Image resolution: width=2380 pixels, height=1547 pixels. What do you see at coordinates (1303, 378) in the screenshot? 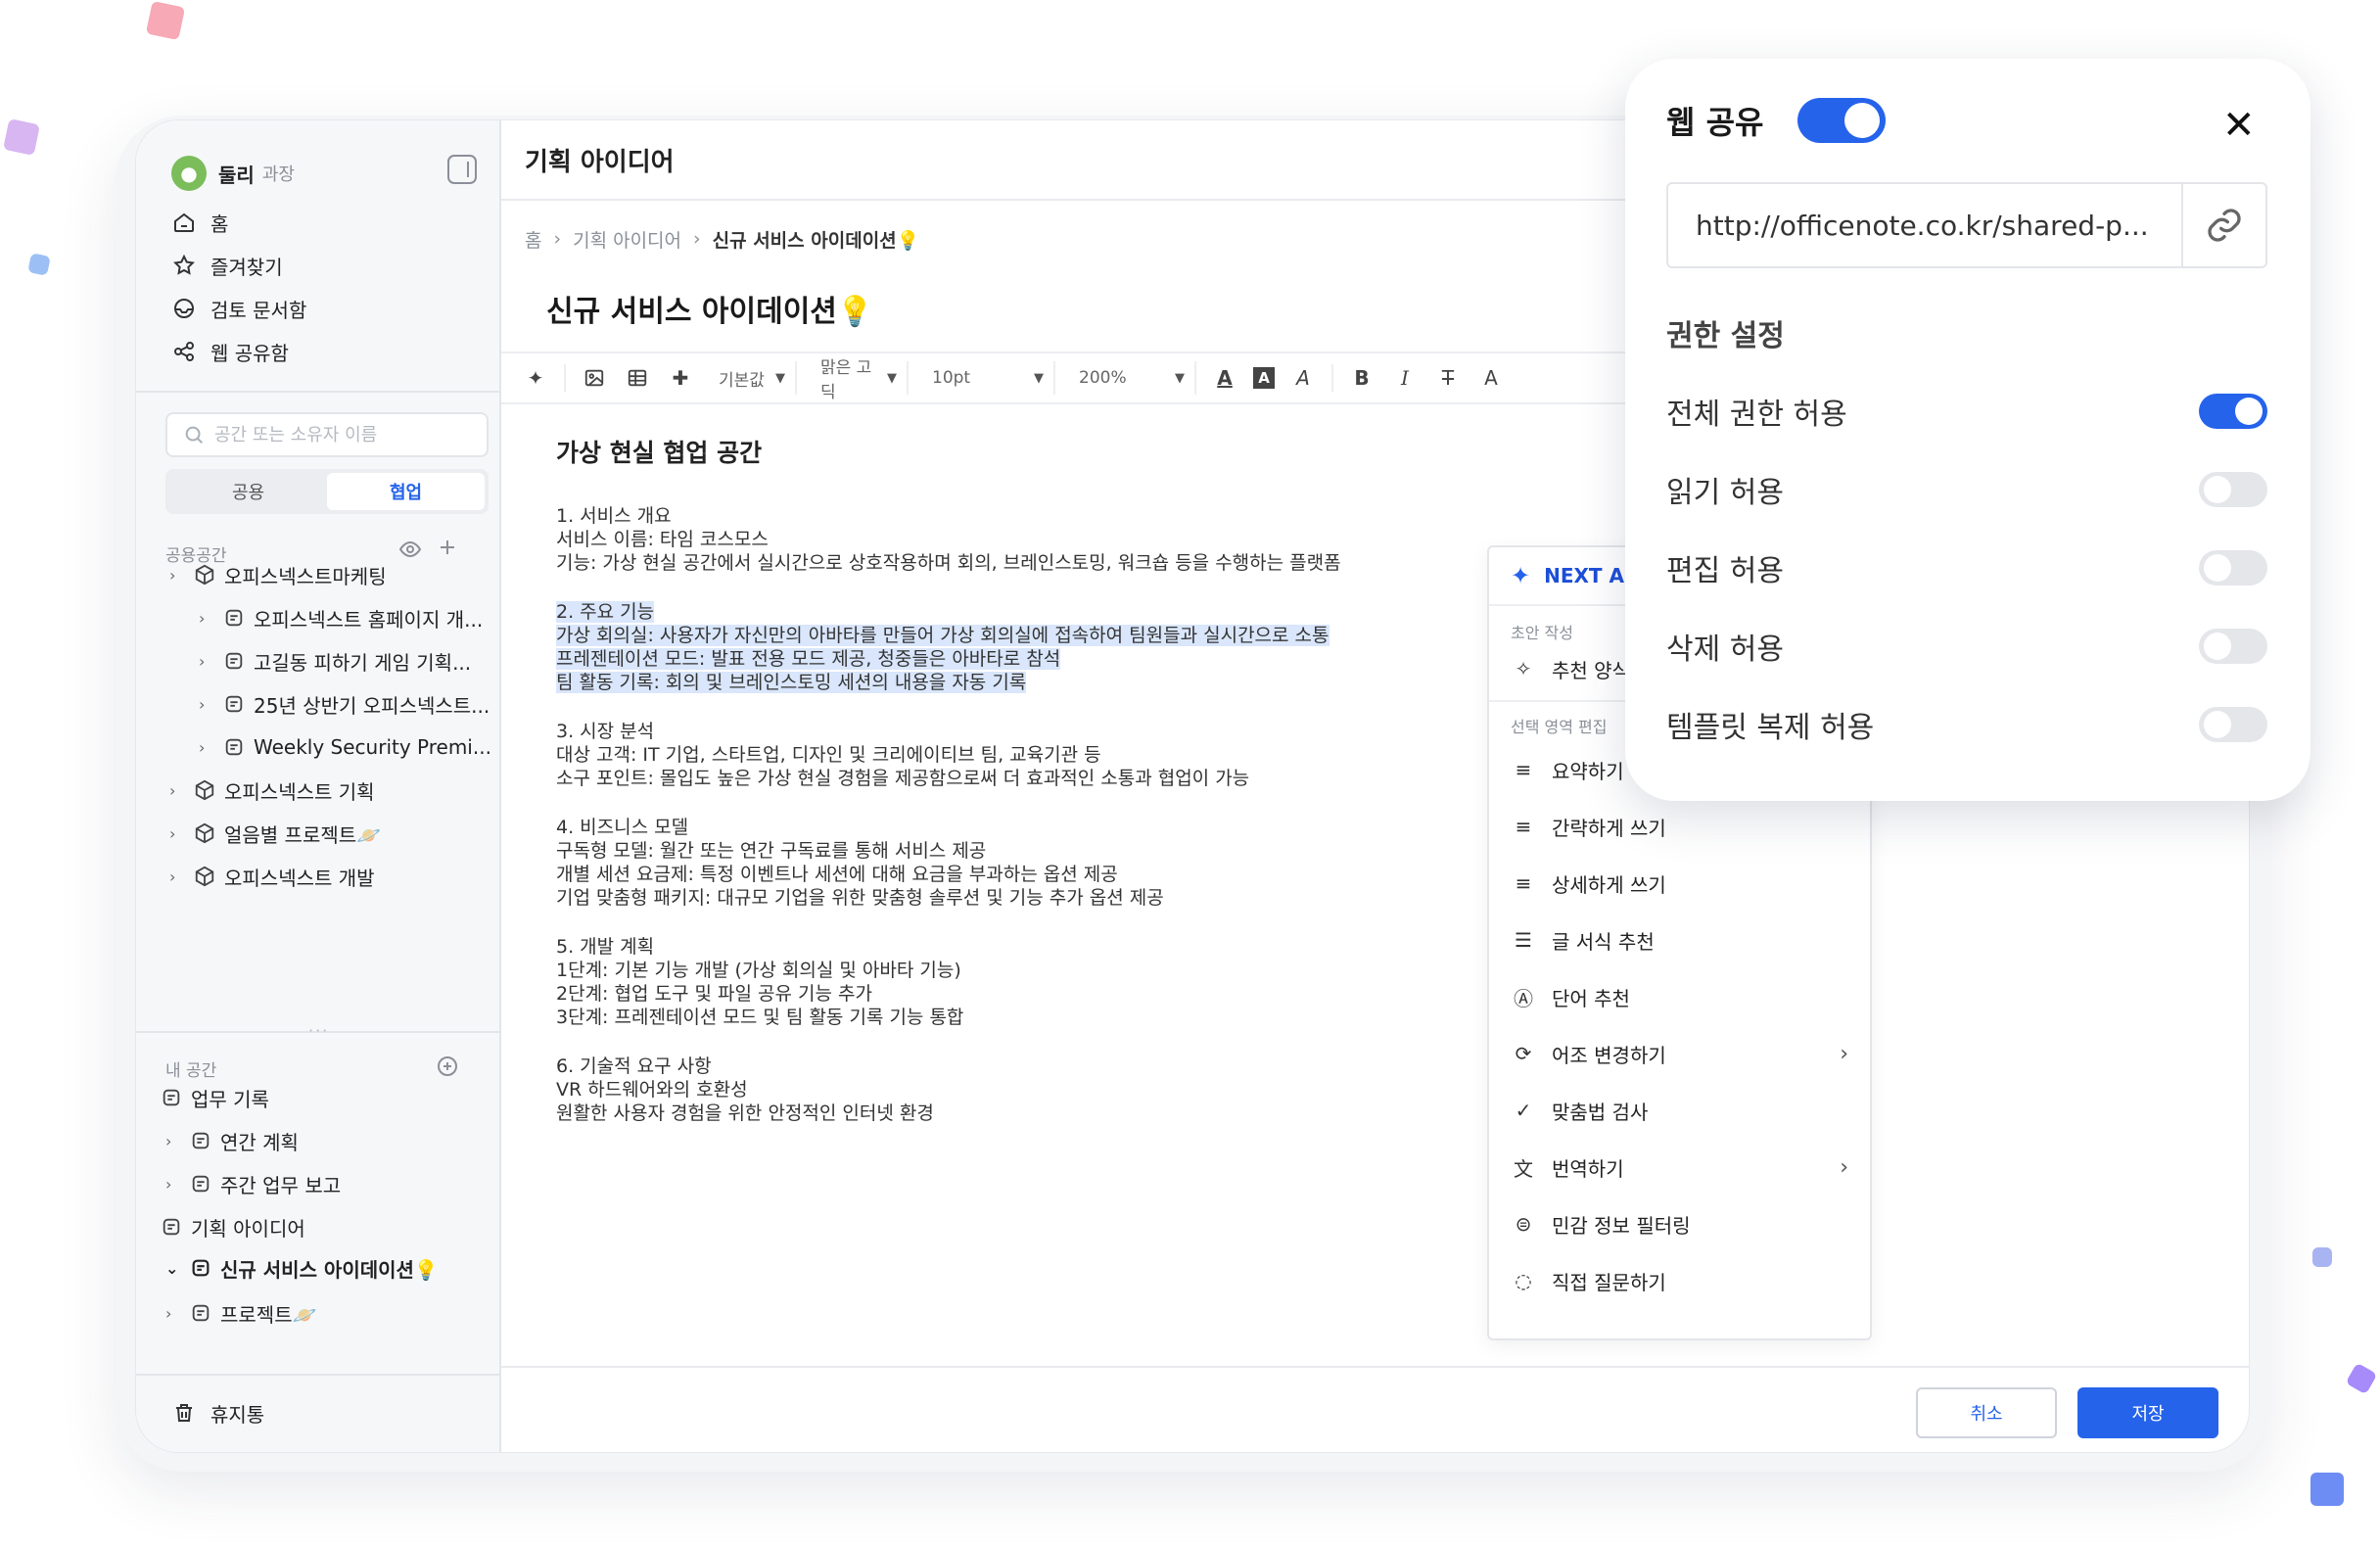
I see `clear-format-icon: A` at bounding box center [1303, 378].